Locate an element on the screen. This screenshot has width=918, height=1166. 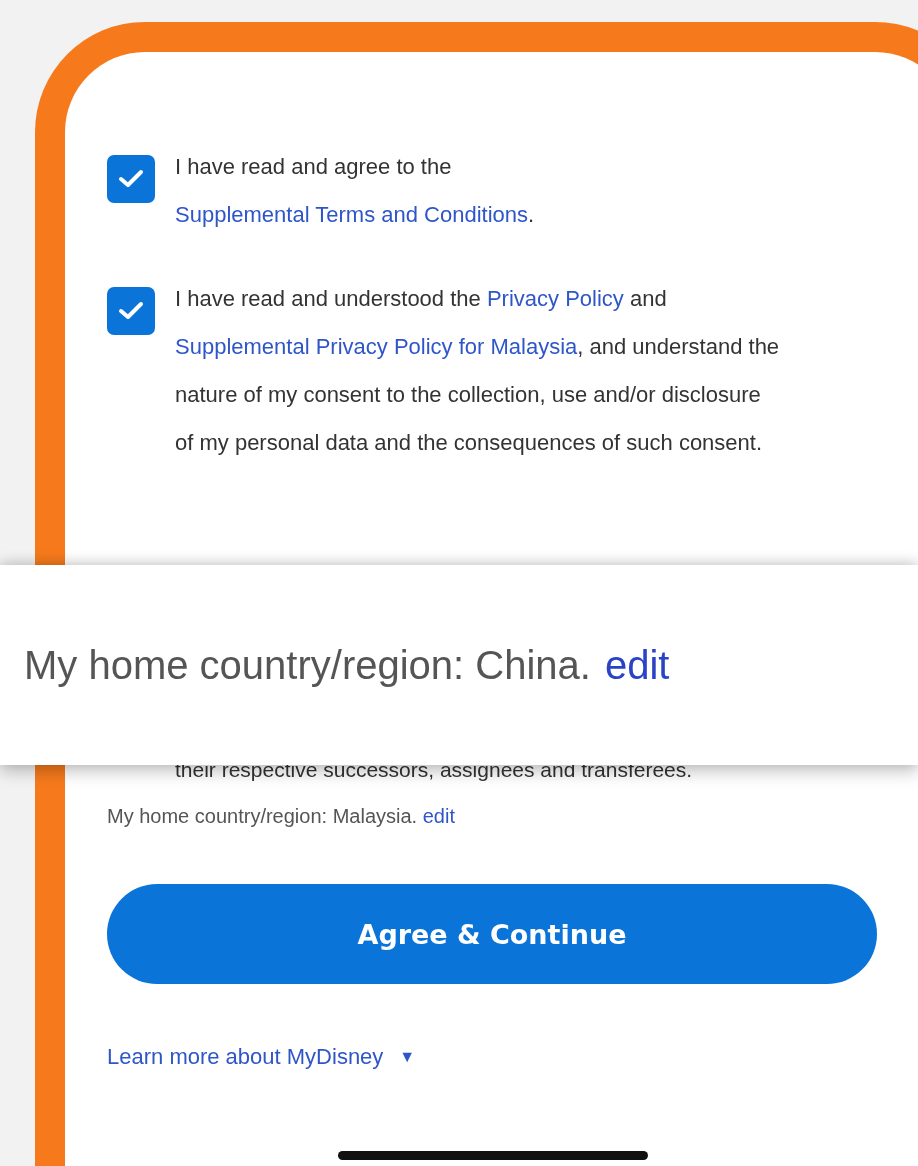
caret-icon: ▼ is located at coordinates (407, 1057).